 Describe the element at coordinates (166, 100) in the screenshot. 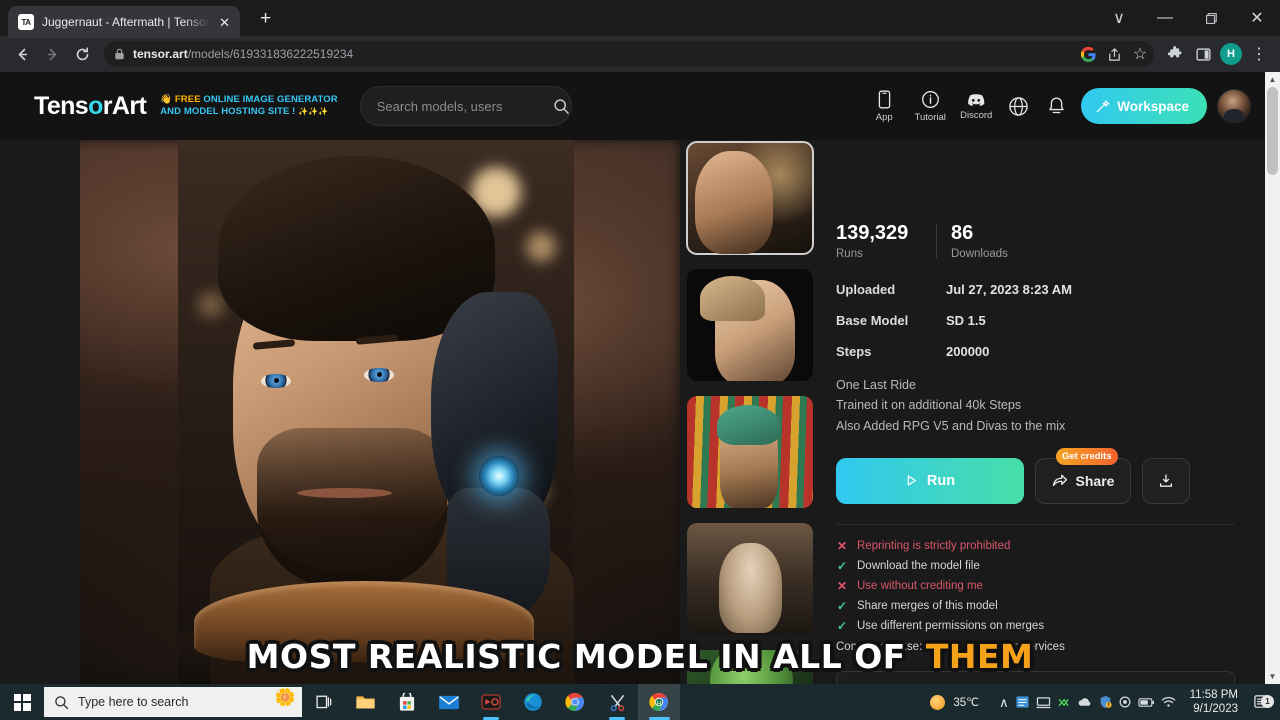

I see `wave-hand-icon: 👋` at that location.